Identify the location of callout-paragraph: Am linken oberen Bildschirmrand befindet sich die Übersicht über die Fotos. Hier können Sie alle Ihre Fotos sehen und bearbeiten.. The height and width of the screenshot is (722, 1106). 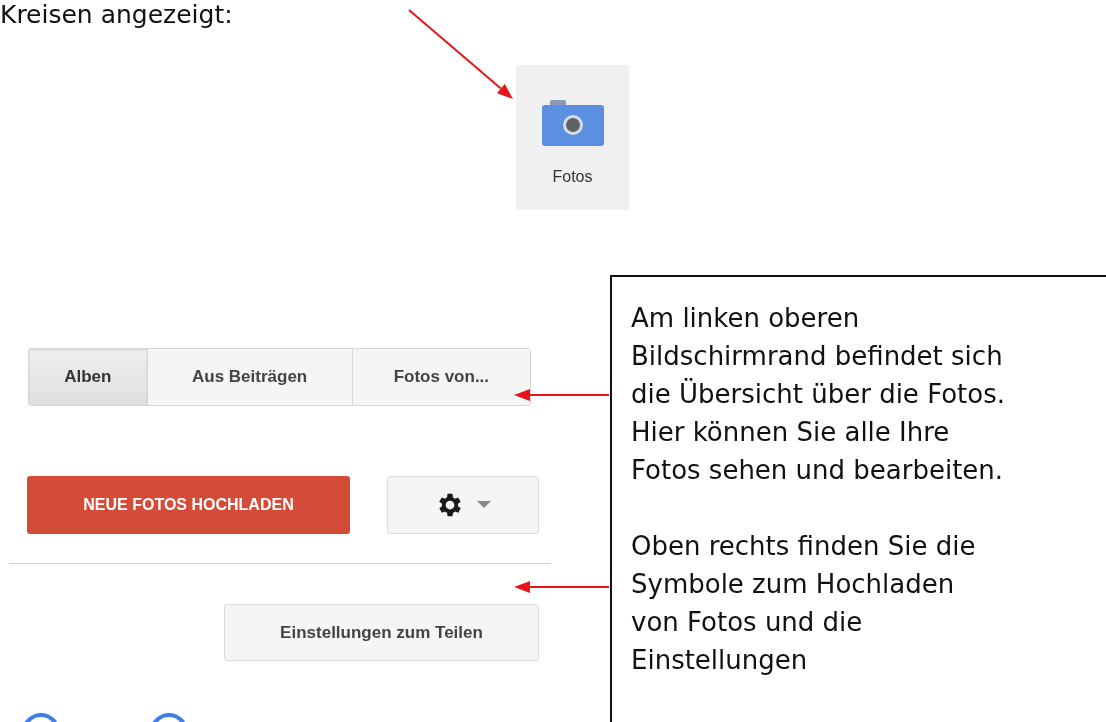
(818, 394).